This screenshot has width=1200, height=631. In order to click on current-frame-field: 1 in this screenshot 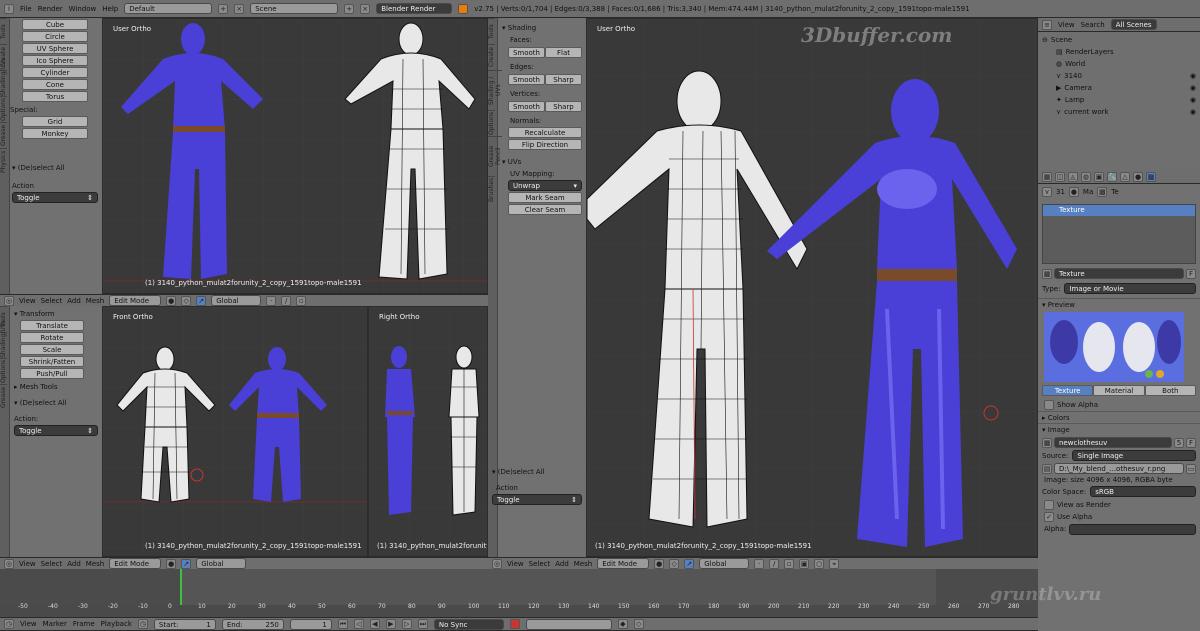, I will do `click(310, 624)`.